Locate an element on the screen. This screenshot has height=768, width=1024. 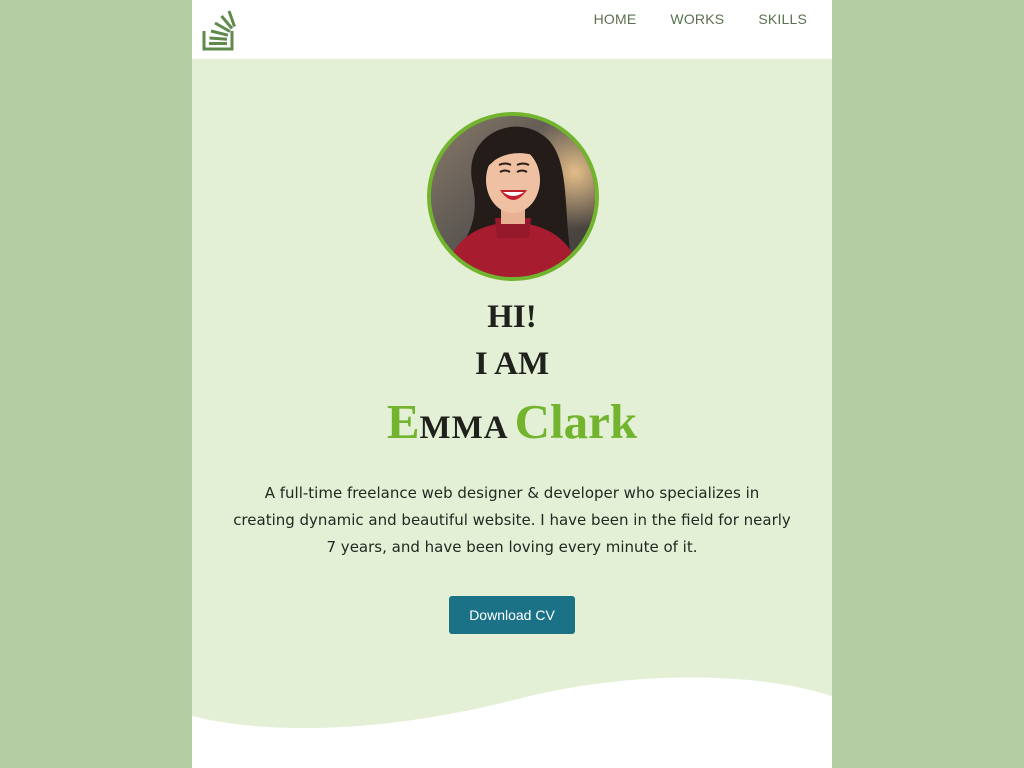
main-nav: HOME WORKS SKILLS is located at coordinates (700, 19).